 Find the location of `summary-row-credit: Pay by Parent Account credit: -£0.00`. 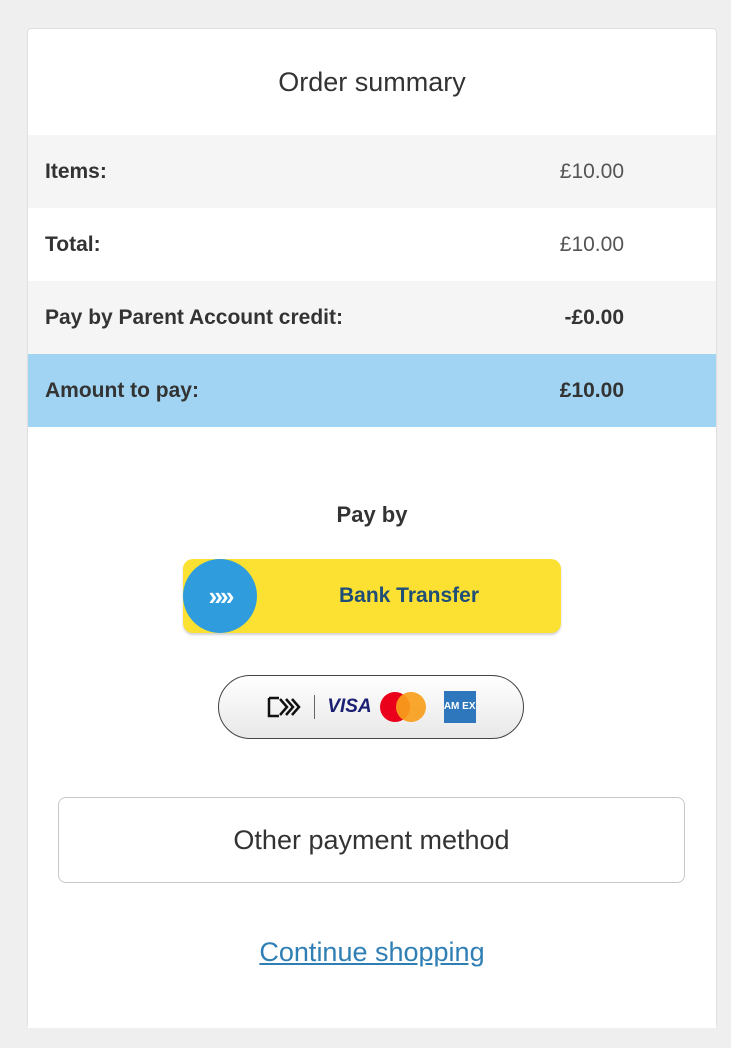

summary-row-credit: Pay by Parent Account credit: -£0.00 is located at coordinates (372, 317).